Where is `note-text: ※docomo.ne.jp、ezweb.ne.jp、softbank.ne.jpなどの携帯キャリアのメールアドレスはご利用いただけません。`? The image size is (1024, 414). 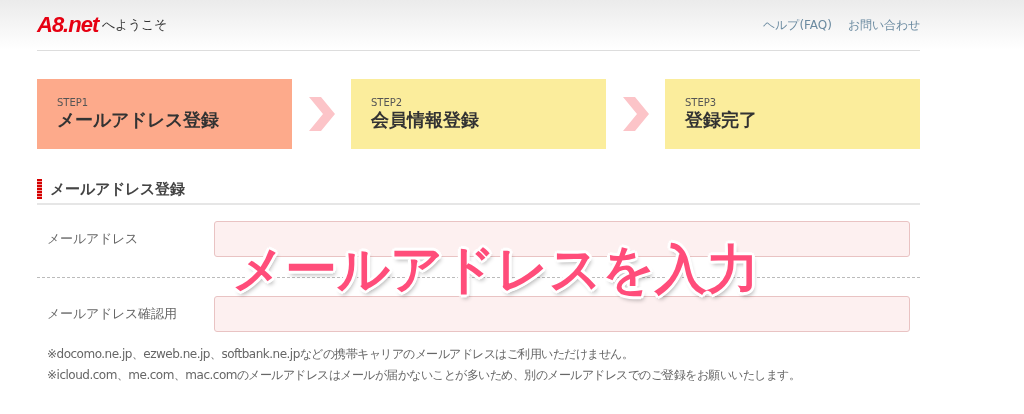 note-text: ※docomo.ne.jp、ezweb.ne.jp、softbank.ne.jpなどの携帯キャリアのメールアドレスはご利用いただけません。 is located at coordinates (341, 354).